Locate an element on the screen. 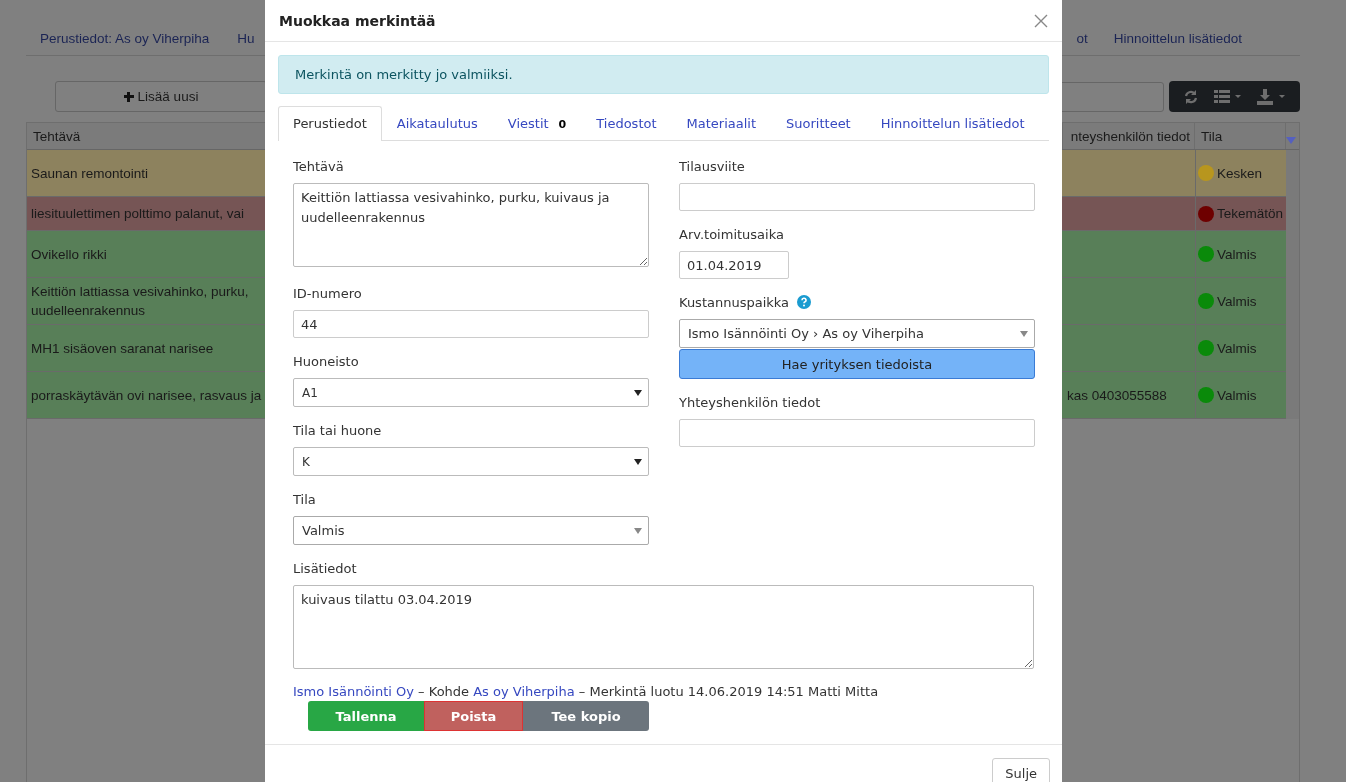 This screenshot has height=782, width=1346. dialog-title: Muokkaa merkintää is located at coordinates (357, 20).